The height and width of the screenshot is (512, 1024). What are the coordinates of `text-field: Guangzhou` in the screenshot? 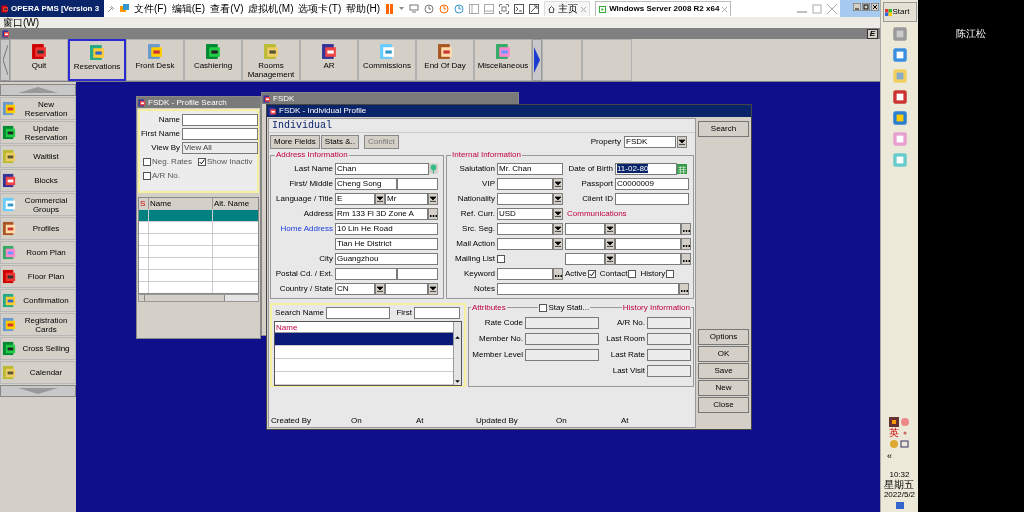 It's located at (386, 258).